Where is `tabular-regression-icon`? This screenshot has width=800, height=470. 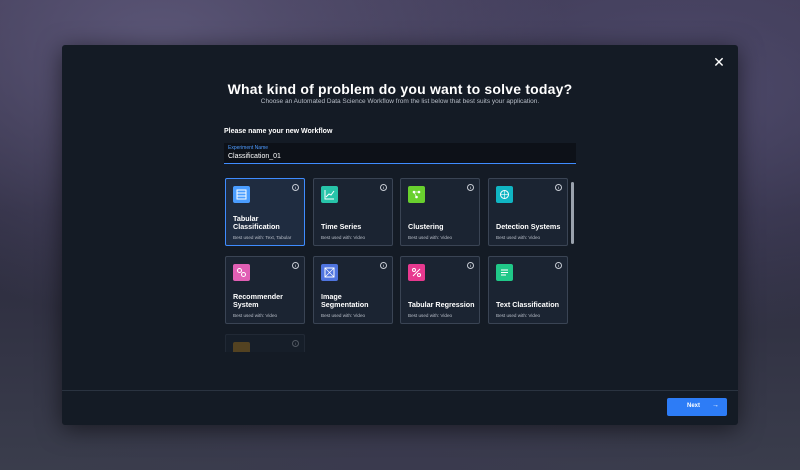
tabular-regression-icon is located at coordinates (416, 272).